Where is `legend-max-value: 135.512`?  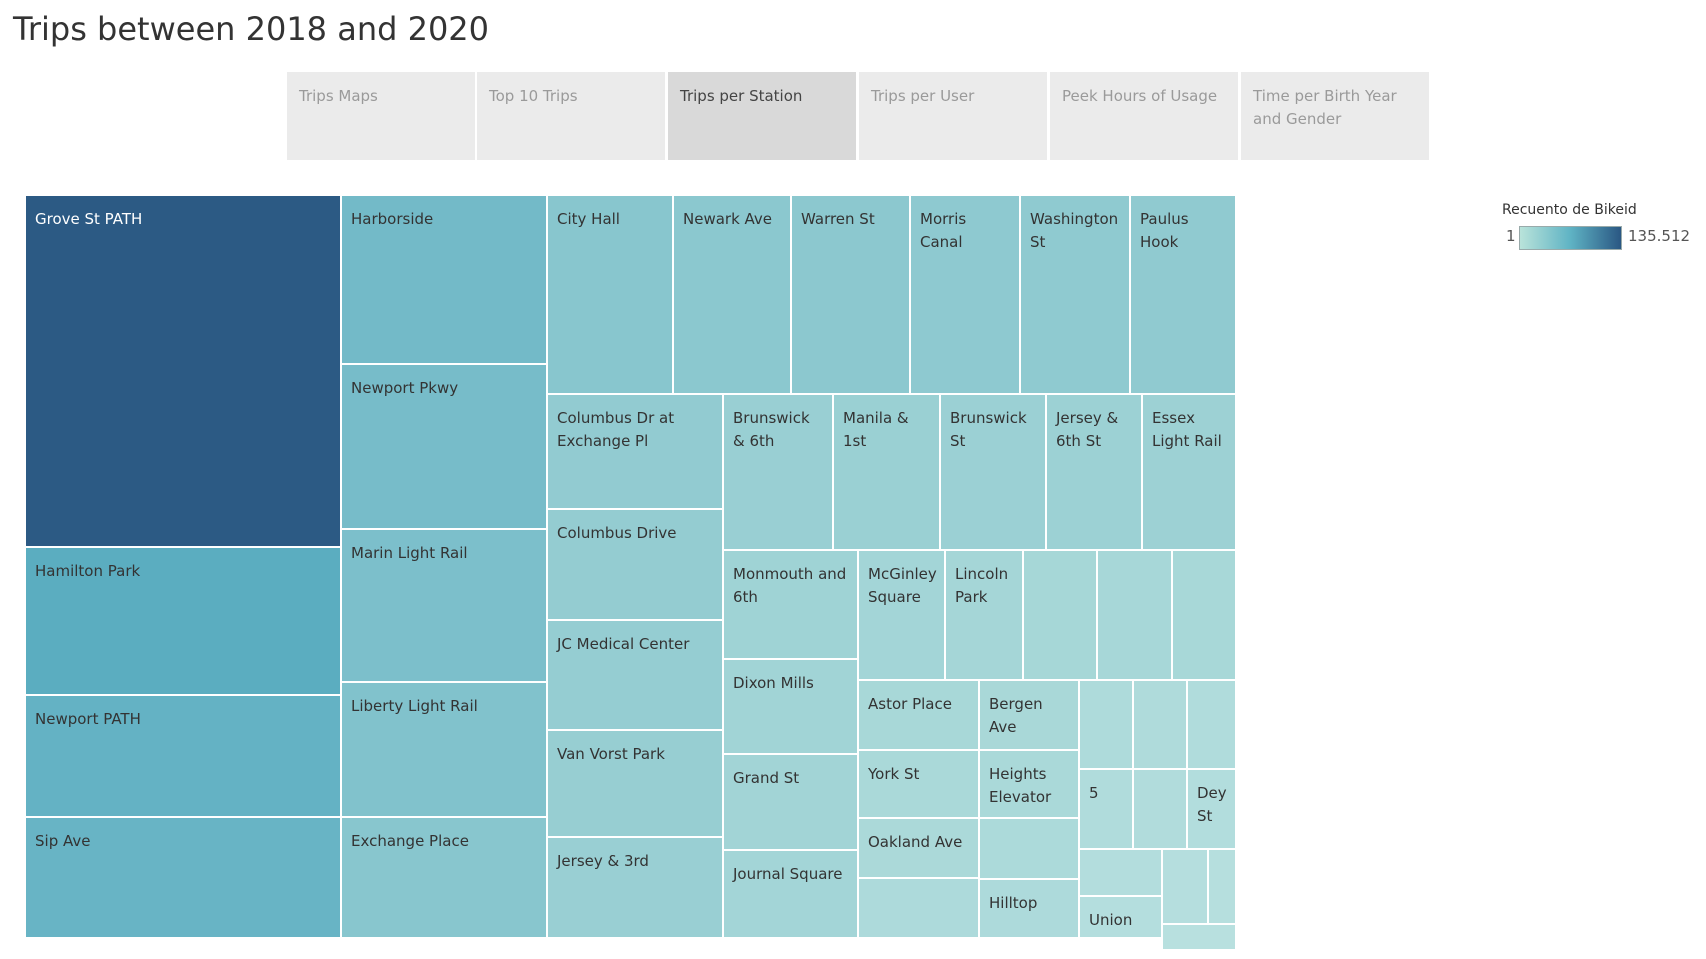
legend-max-value: 135.512 is located at coordinates (1659, 236).